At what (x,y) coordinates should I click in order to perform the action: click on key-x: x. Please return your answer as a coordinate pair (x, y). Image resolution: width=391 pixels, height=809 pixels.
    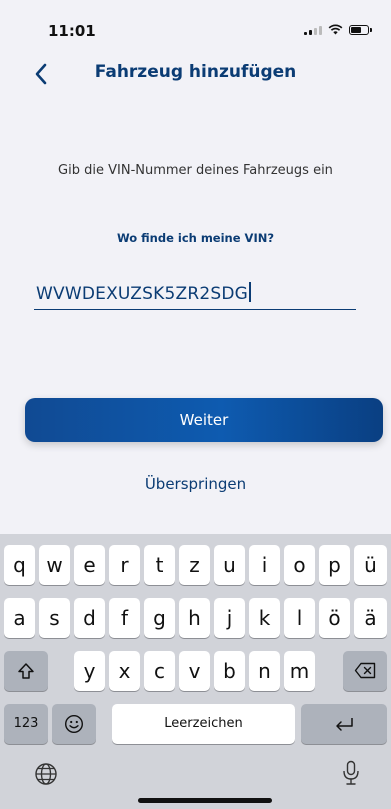
    Looking at the image, I should click on (124, 671).